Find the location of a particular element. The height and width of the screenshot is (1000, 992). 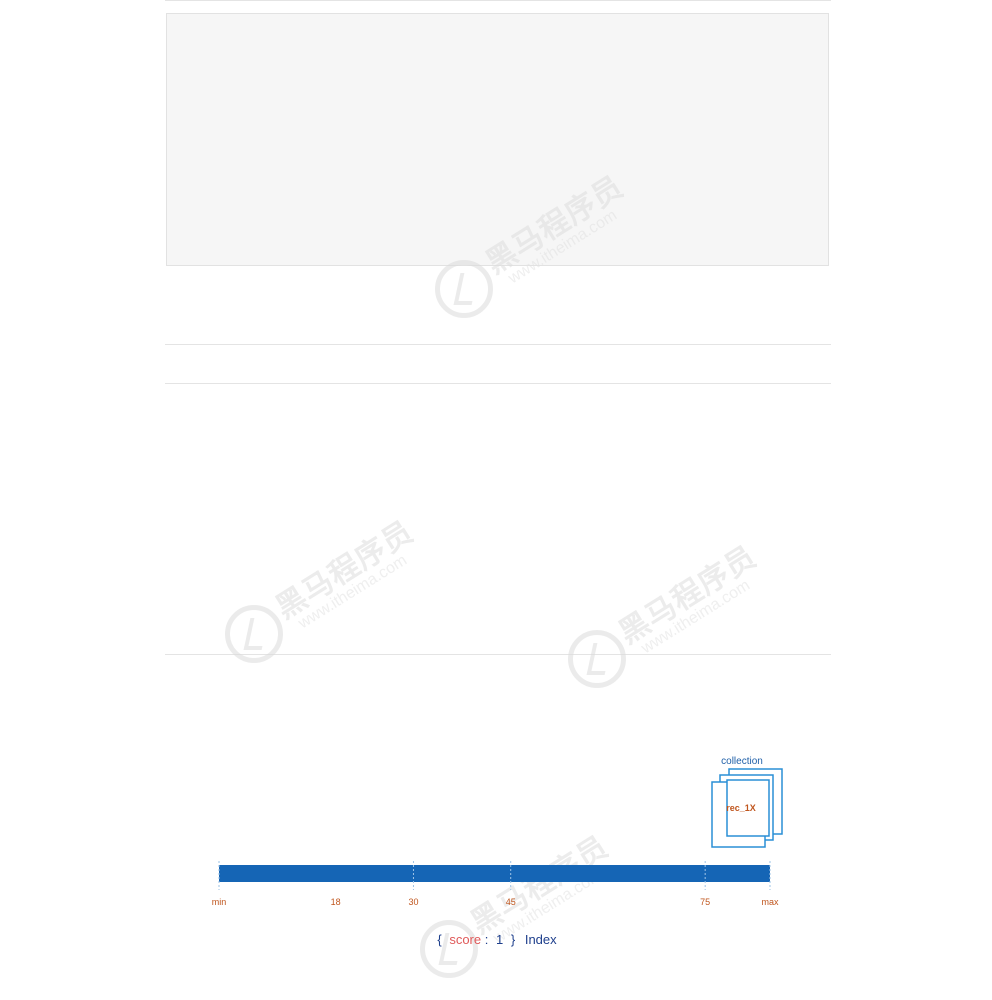

index-caption: { score : 1 } Index is located at coordinates (497, 939).